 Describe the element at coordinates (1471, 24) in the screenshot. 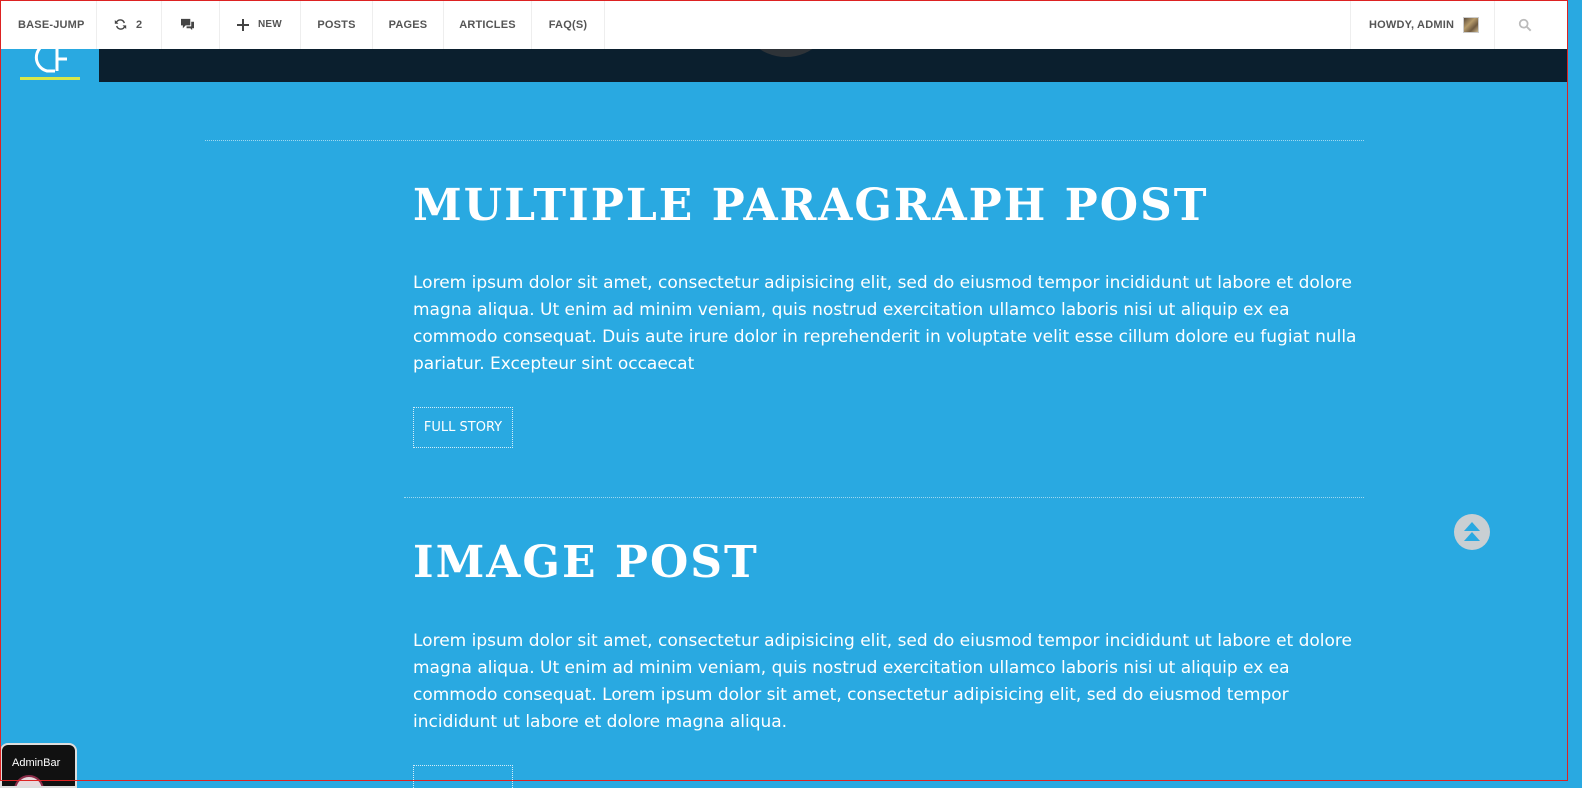

I see `avatar` at that location.